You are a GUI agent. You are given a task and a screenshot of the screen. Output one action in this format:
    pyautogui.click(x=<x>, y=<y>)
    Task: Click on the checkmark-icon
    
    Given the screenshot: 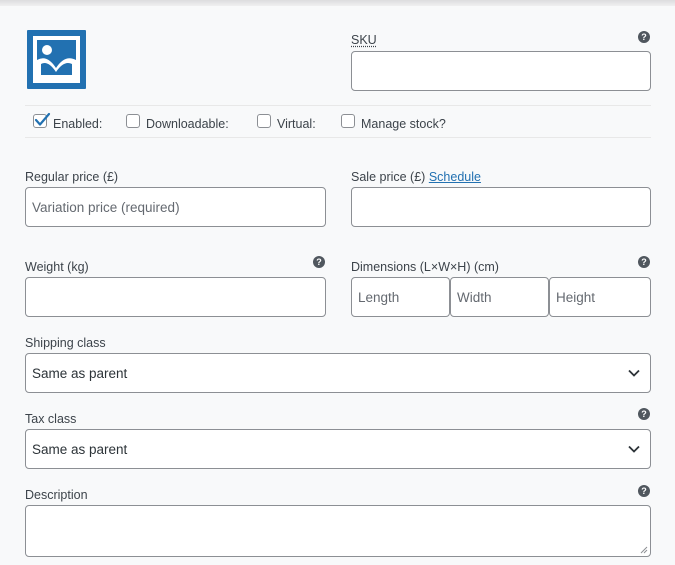 What is the action you would take?
    pyautogui.click(x=42, y=119)
    